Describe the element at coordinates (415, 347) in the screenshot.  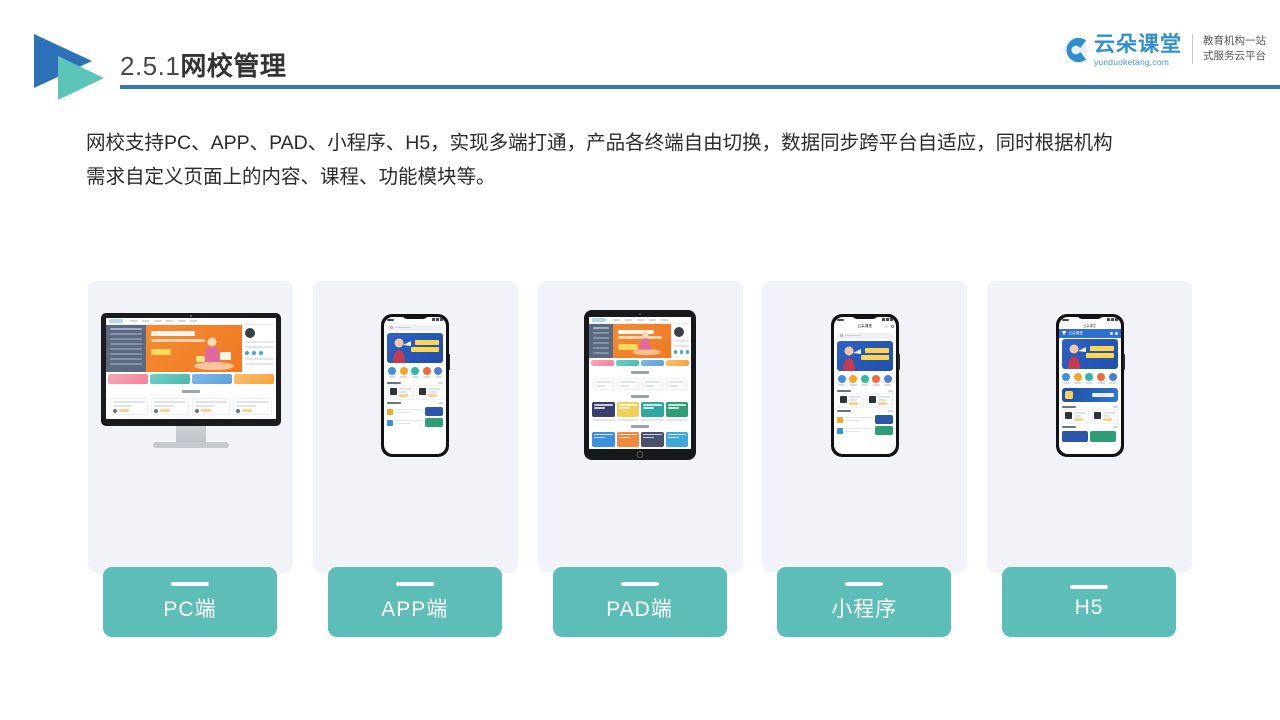
I see `app-hero-banner` at that location.